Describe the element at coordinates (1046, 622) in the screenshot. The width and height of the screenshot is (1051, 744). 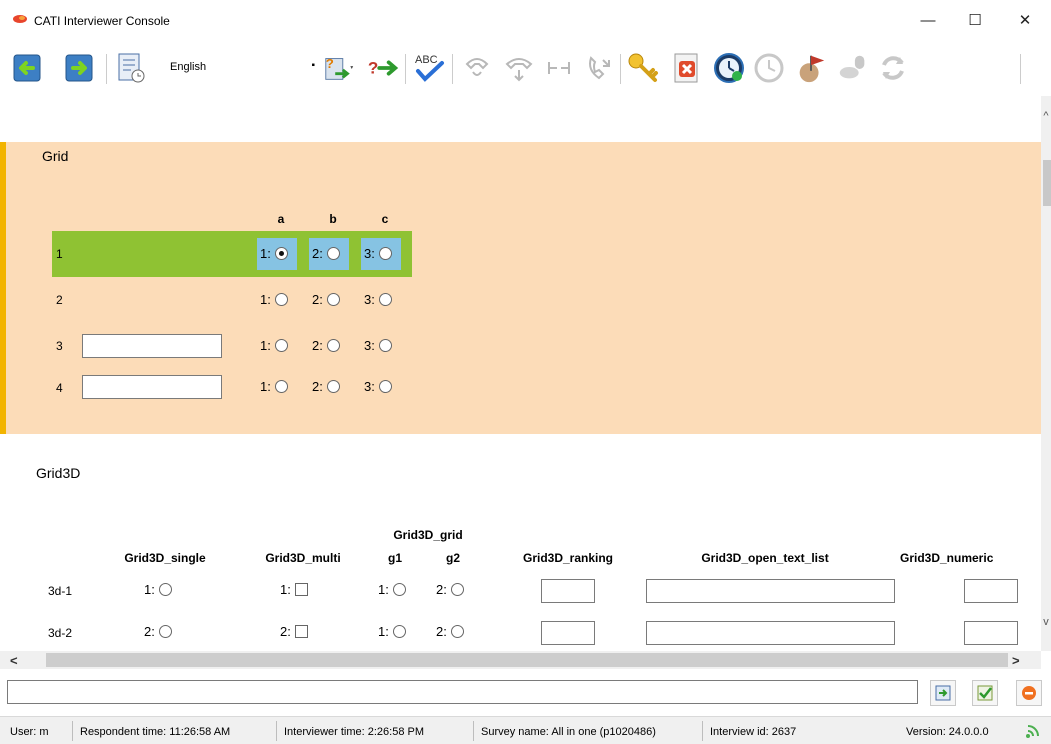
I see `scroll-down-icon: v` at that location.